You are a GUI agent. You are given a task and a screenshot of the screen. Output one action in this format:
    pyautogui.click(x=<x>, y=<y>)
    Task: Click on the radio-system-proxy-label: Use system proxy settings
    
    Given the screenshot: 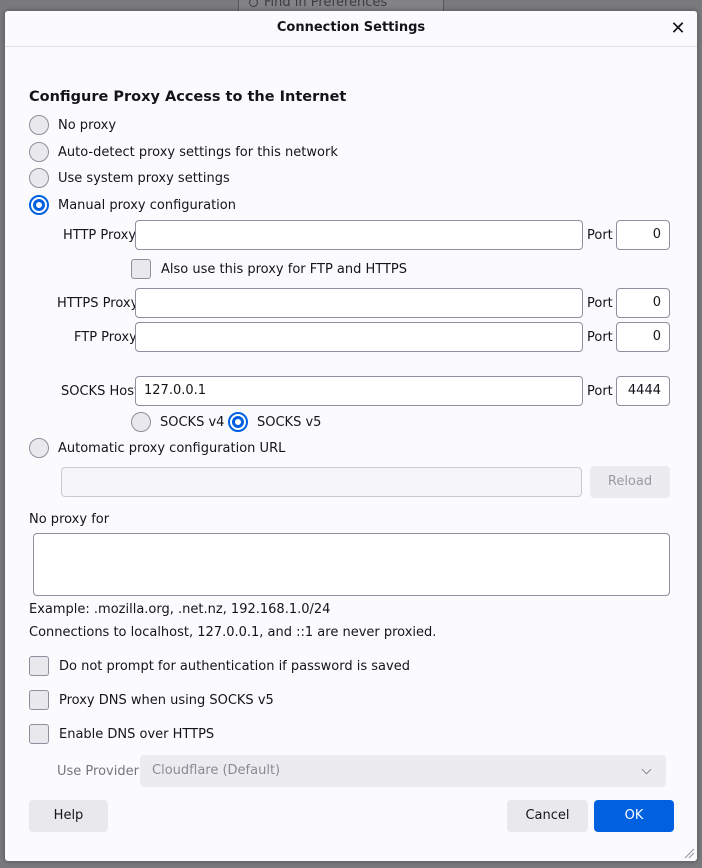 What is the action you would take?
    pyautogui.click(x=144, y=178)
    